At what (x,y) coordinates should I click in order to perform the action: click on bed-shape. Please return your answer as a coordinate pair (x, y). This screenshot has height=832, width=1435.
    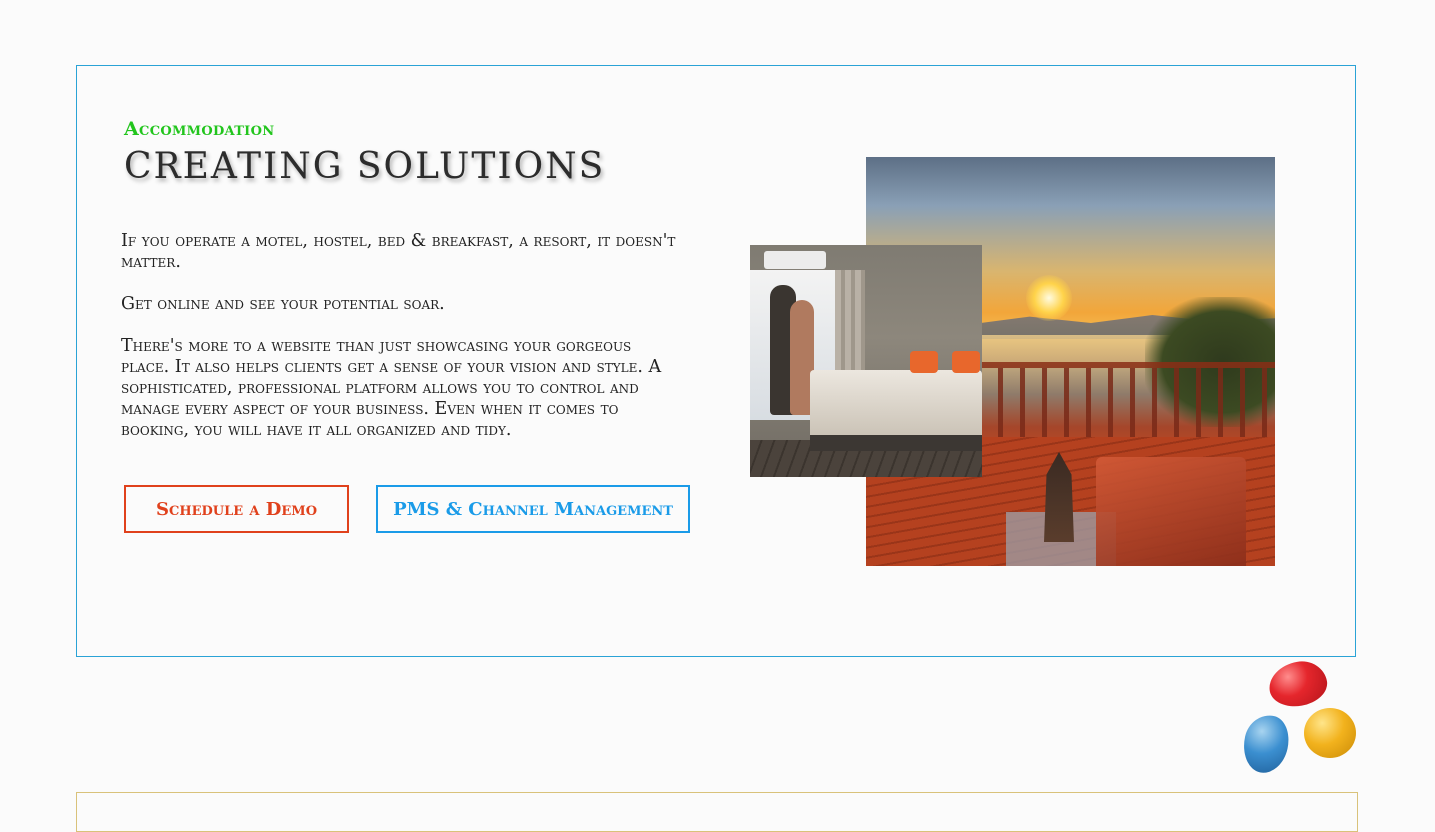
    Looking at the image, I should click on (896, 405).